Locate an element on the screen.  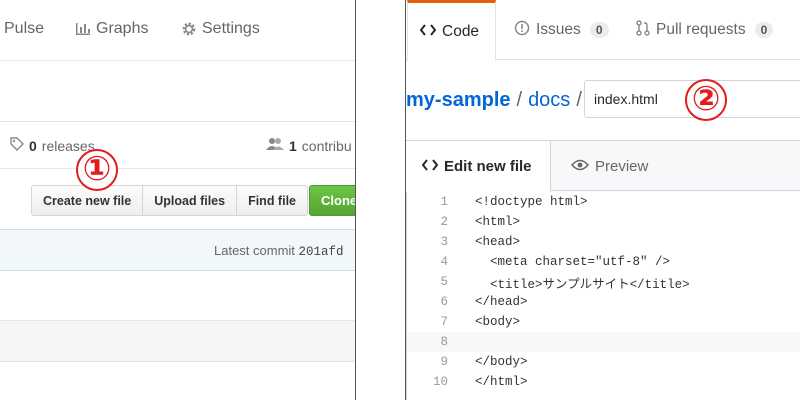
marker-1: ① is located at coordinates (97, 170).